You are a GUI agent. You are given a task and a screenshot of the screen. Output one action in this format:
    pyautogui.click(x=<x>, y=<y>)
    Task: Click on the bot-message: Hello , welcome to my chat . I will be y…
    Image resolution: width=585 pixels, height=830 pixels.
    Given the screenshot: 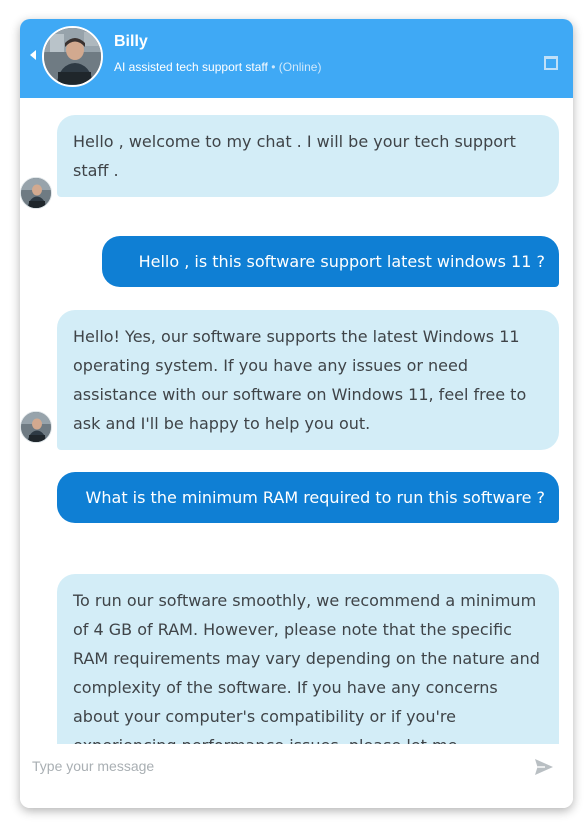 What is the action you would take?
    pyautogui.click(x=308, y=156)
    